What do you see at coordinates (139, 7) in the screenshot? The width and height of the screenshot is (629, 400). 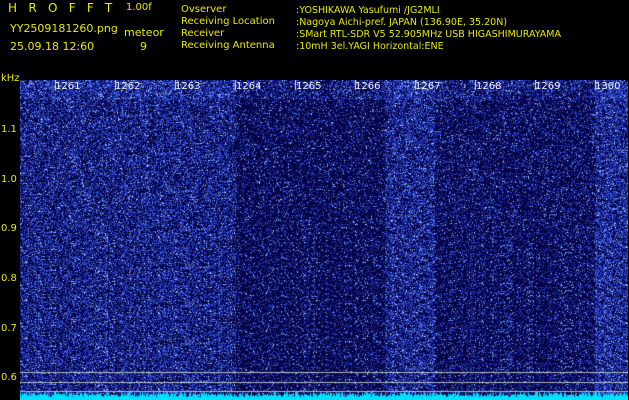 I see `app-version: 1.00f` at bounding box center [139, 7].